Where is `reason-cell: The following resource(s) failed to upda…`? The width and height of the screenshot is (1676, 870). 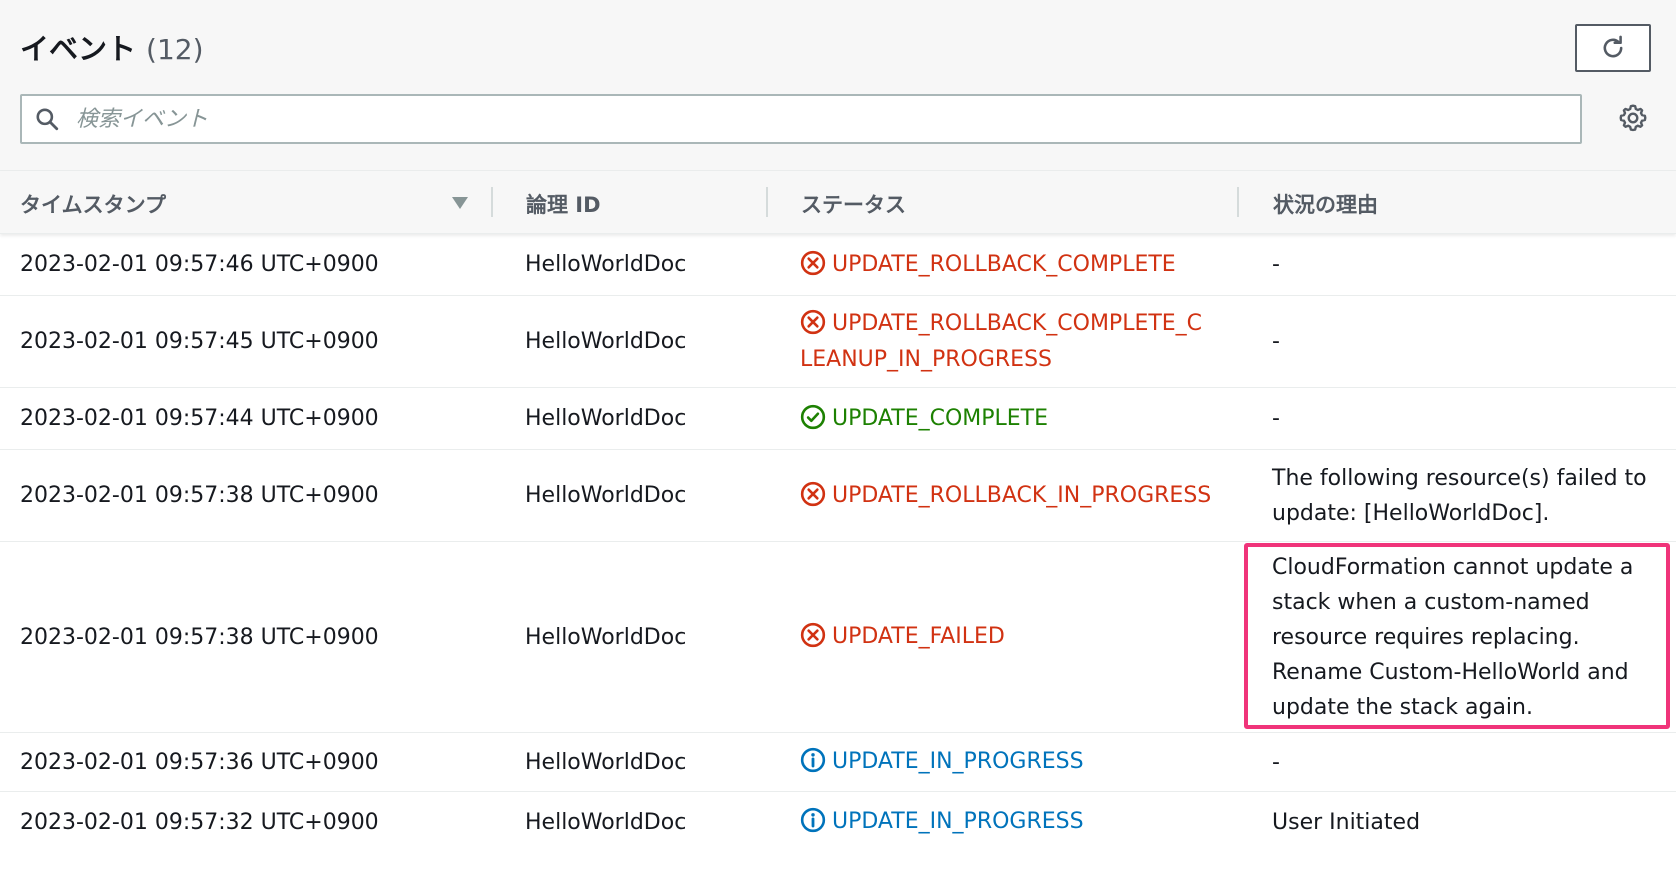 reason-cell: The following resource(s) failed to upda… is located at coordinates (1459, 495).